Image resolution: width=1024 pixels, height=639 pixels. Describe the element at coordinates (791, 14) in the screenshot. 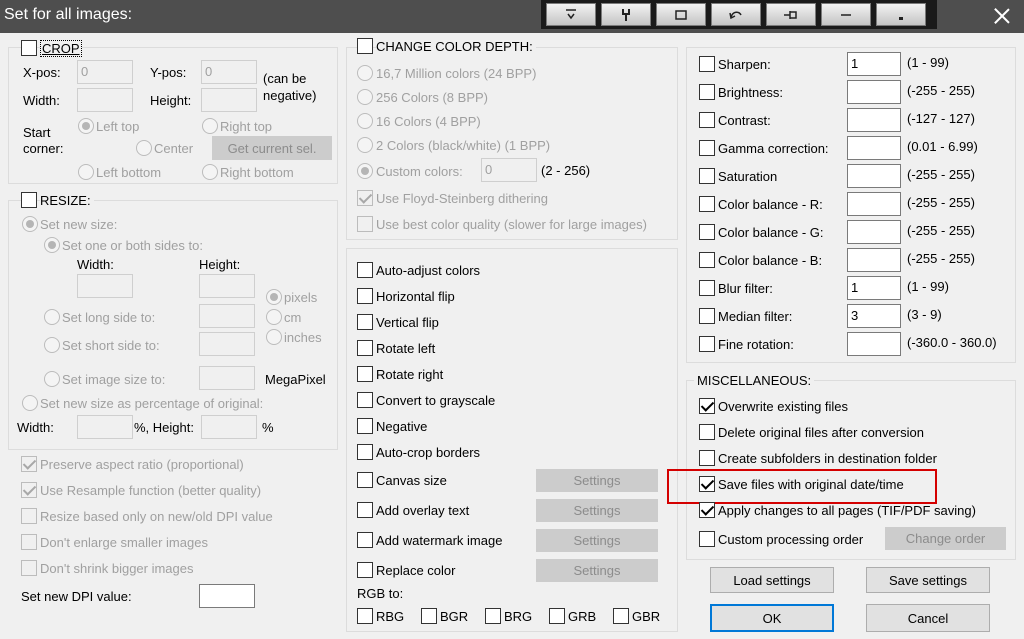

I see `toolbar-pin-icon` at that location.